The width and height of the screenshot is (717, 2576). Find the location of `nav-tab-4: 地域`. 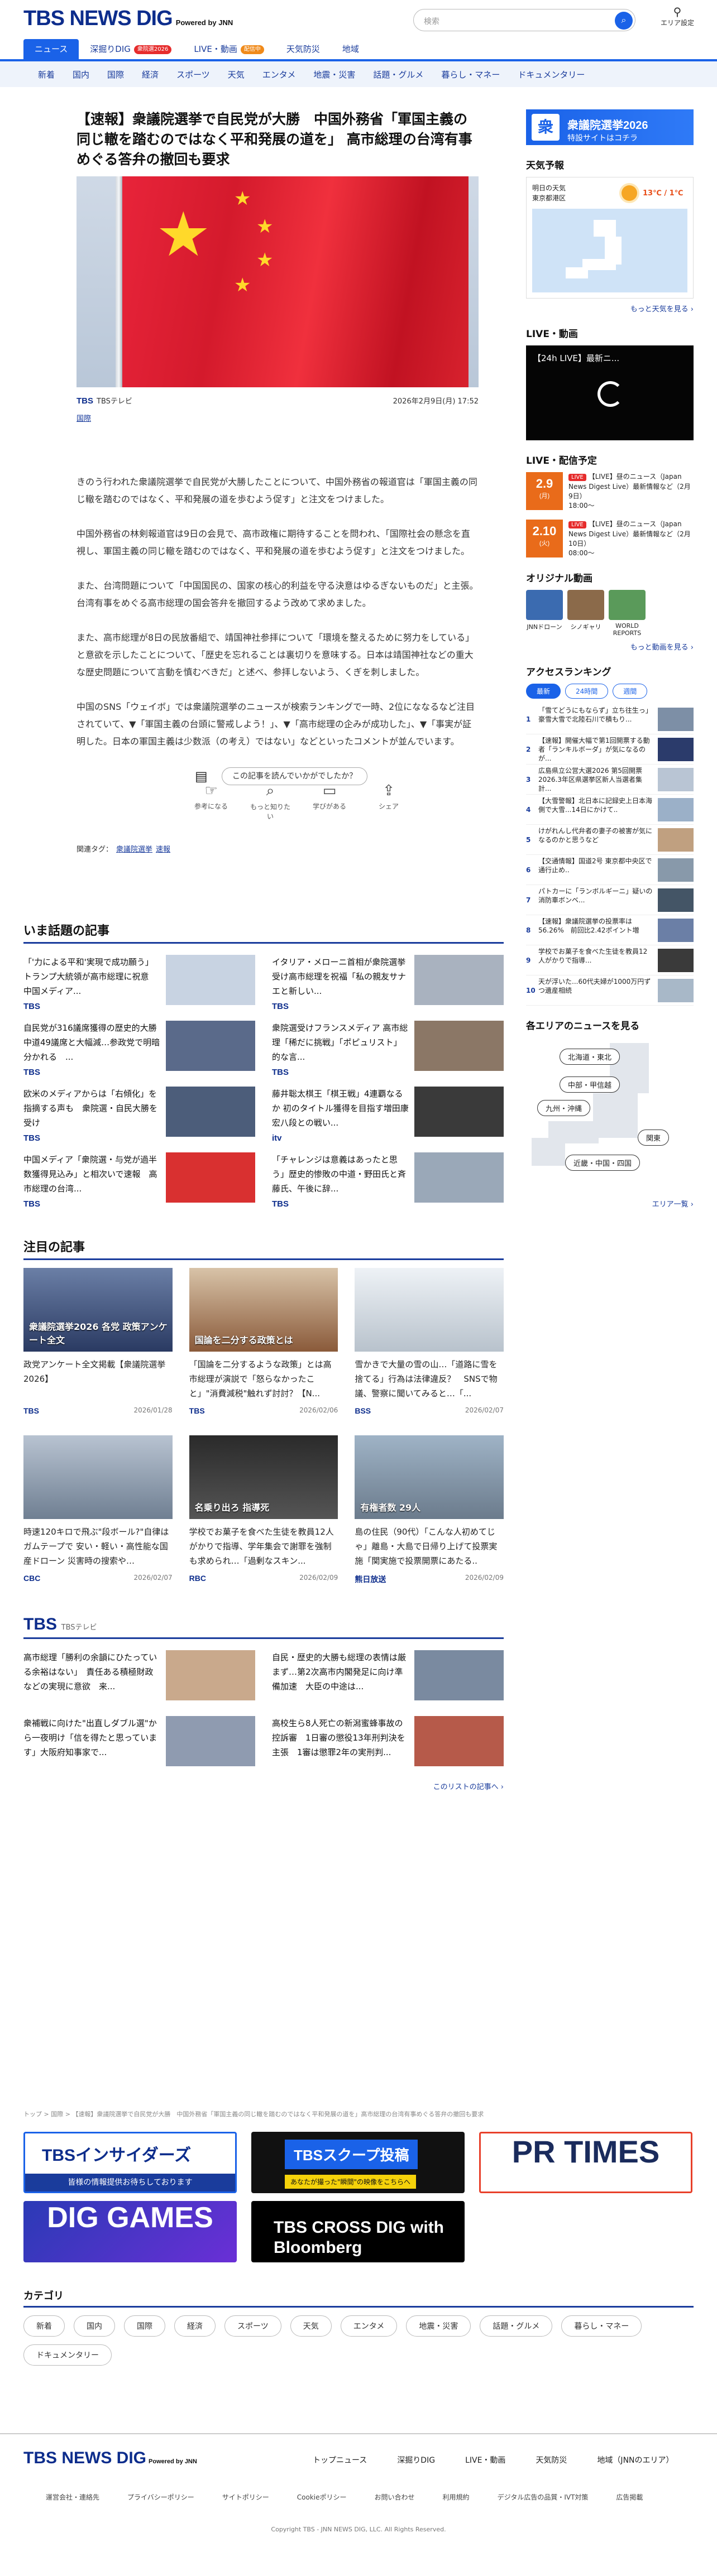

nav-tab-4: 地域 is located at coordinates (351, 49).